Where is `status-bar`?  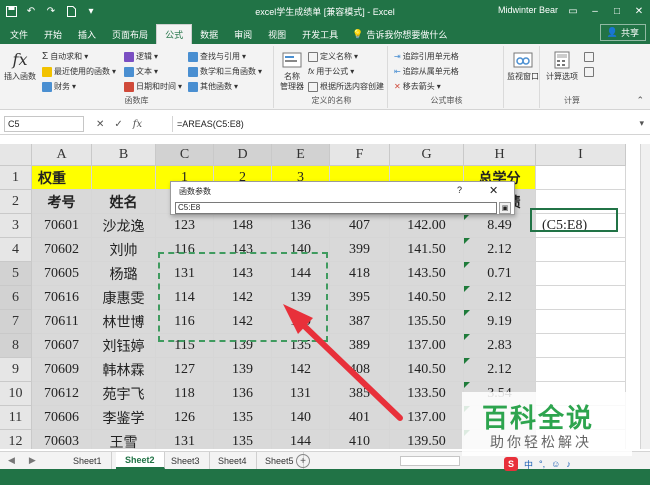 status-bar is located at coordinates (325, 477).